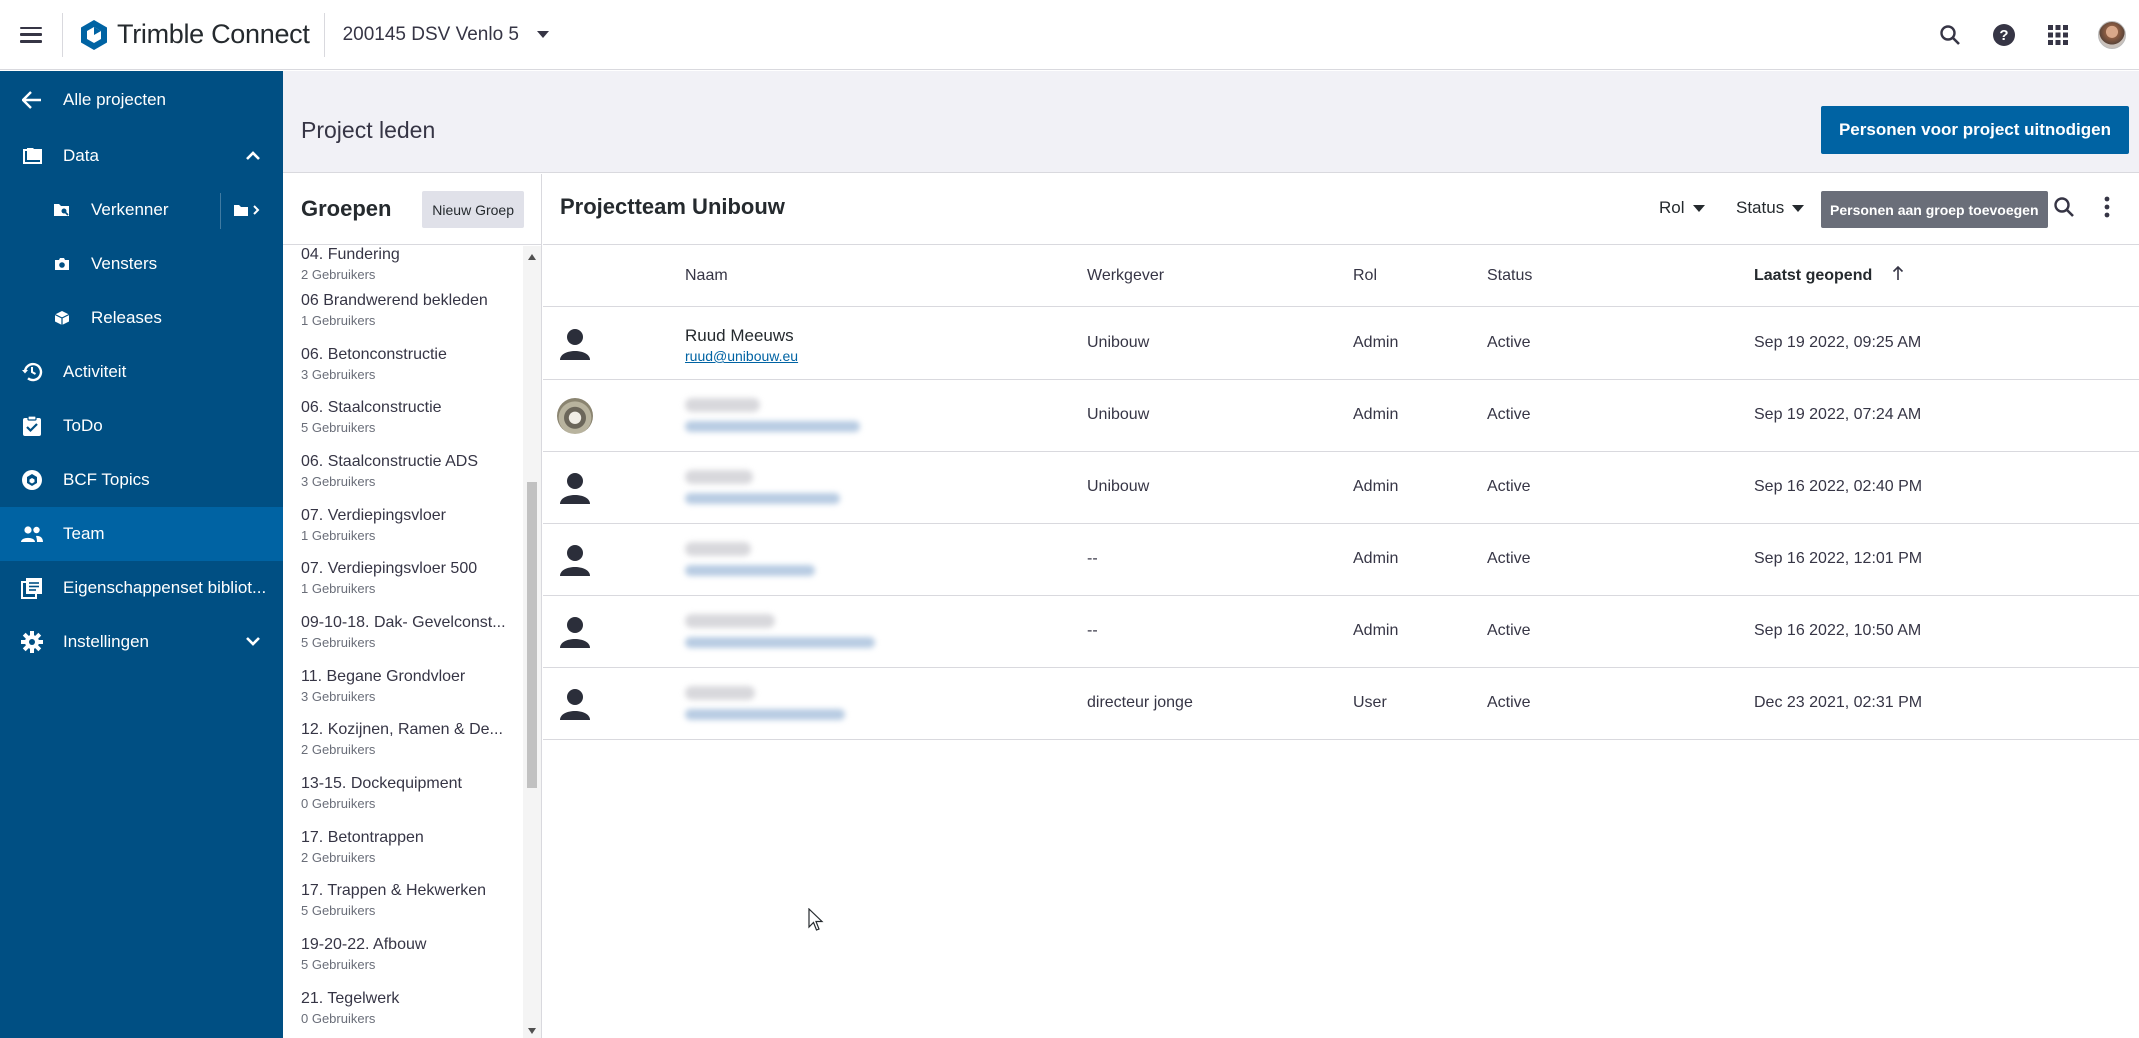 The image size is (2139, 1038). I want to click on open-folder-button, so click(247, 212).